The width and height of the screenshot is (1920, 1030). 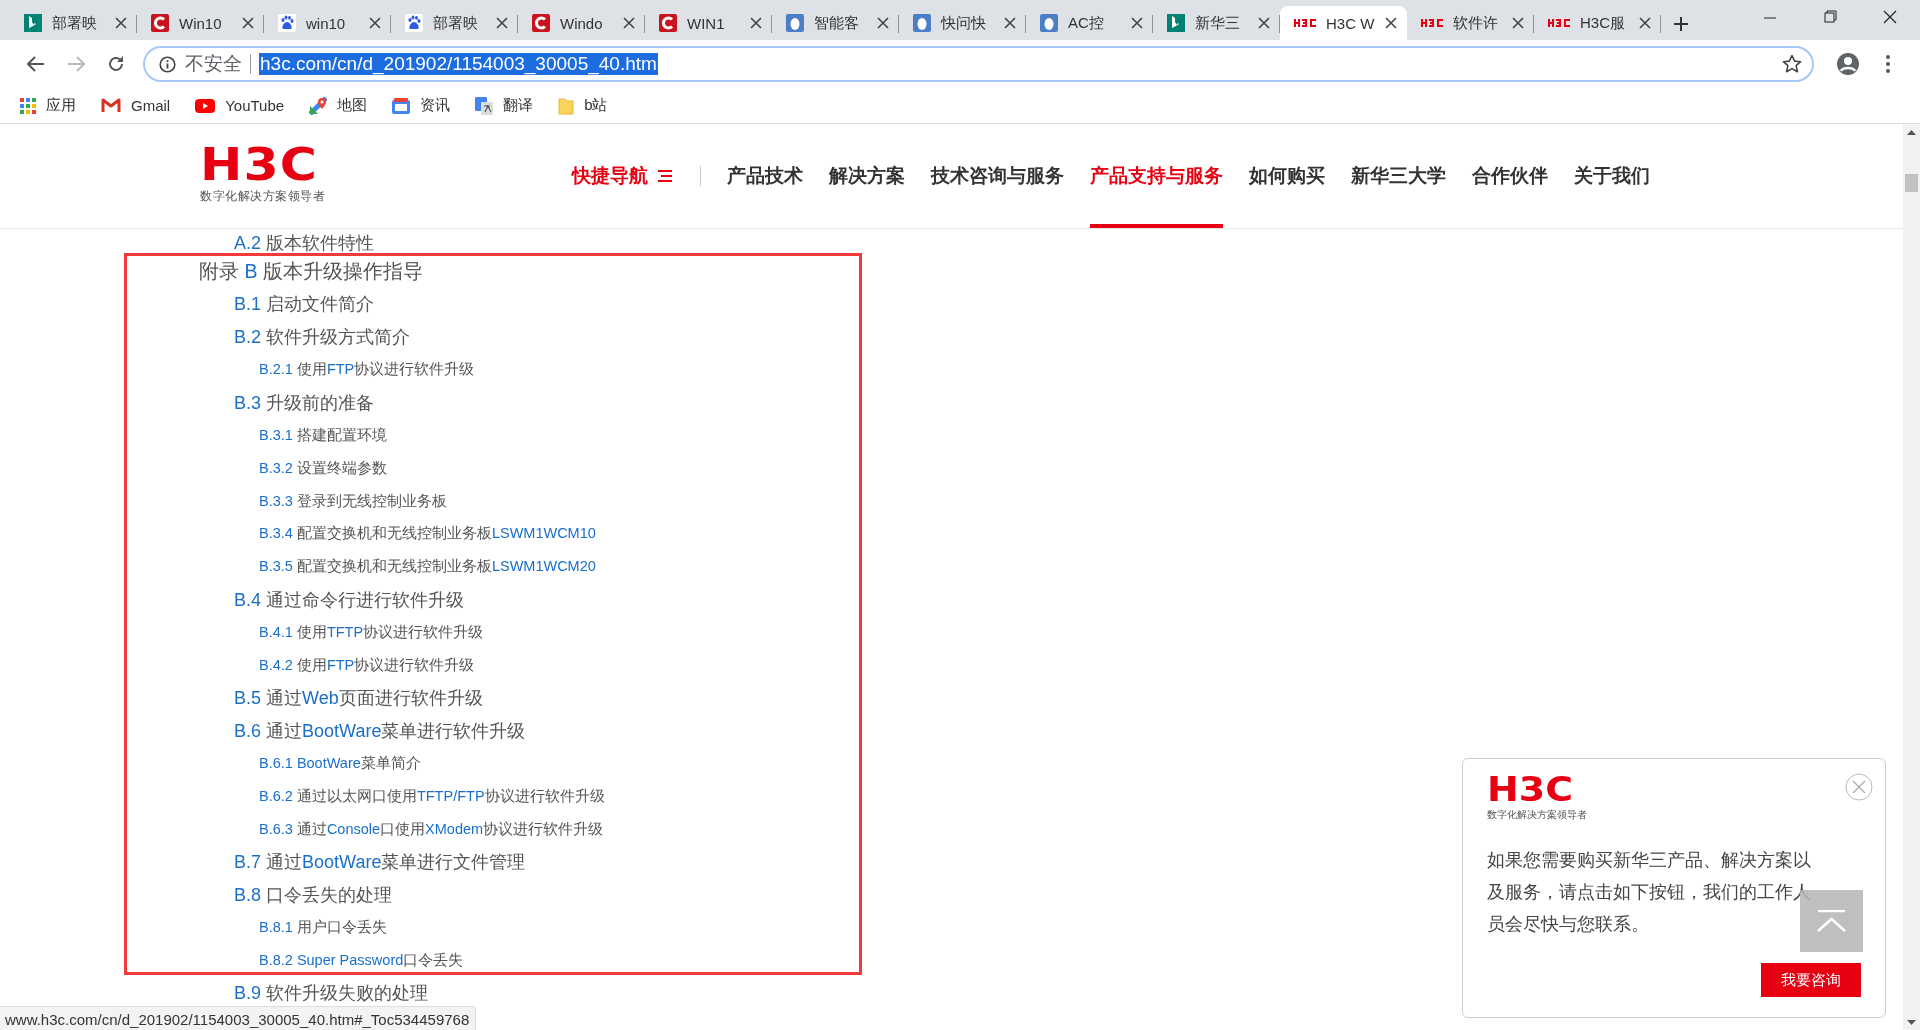 I want to click on browser-tab: 新华三, so click(x=1216, y=23).